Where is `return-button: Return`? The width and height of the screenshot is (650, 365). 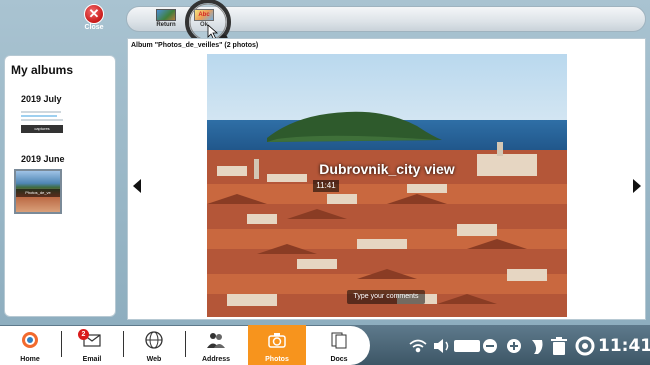 return-button: Return is located at coordinates (166, 20).